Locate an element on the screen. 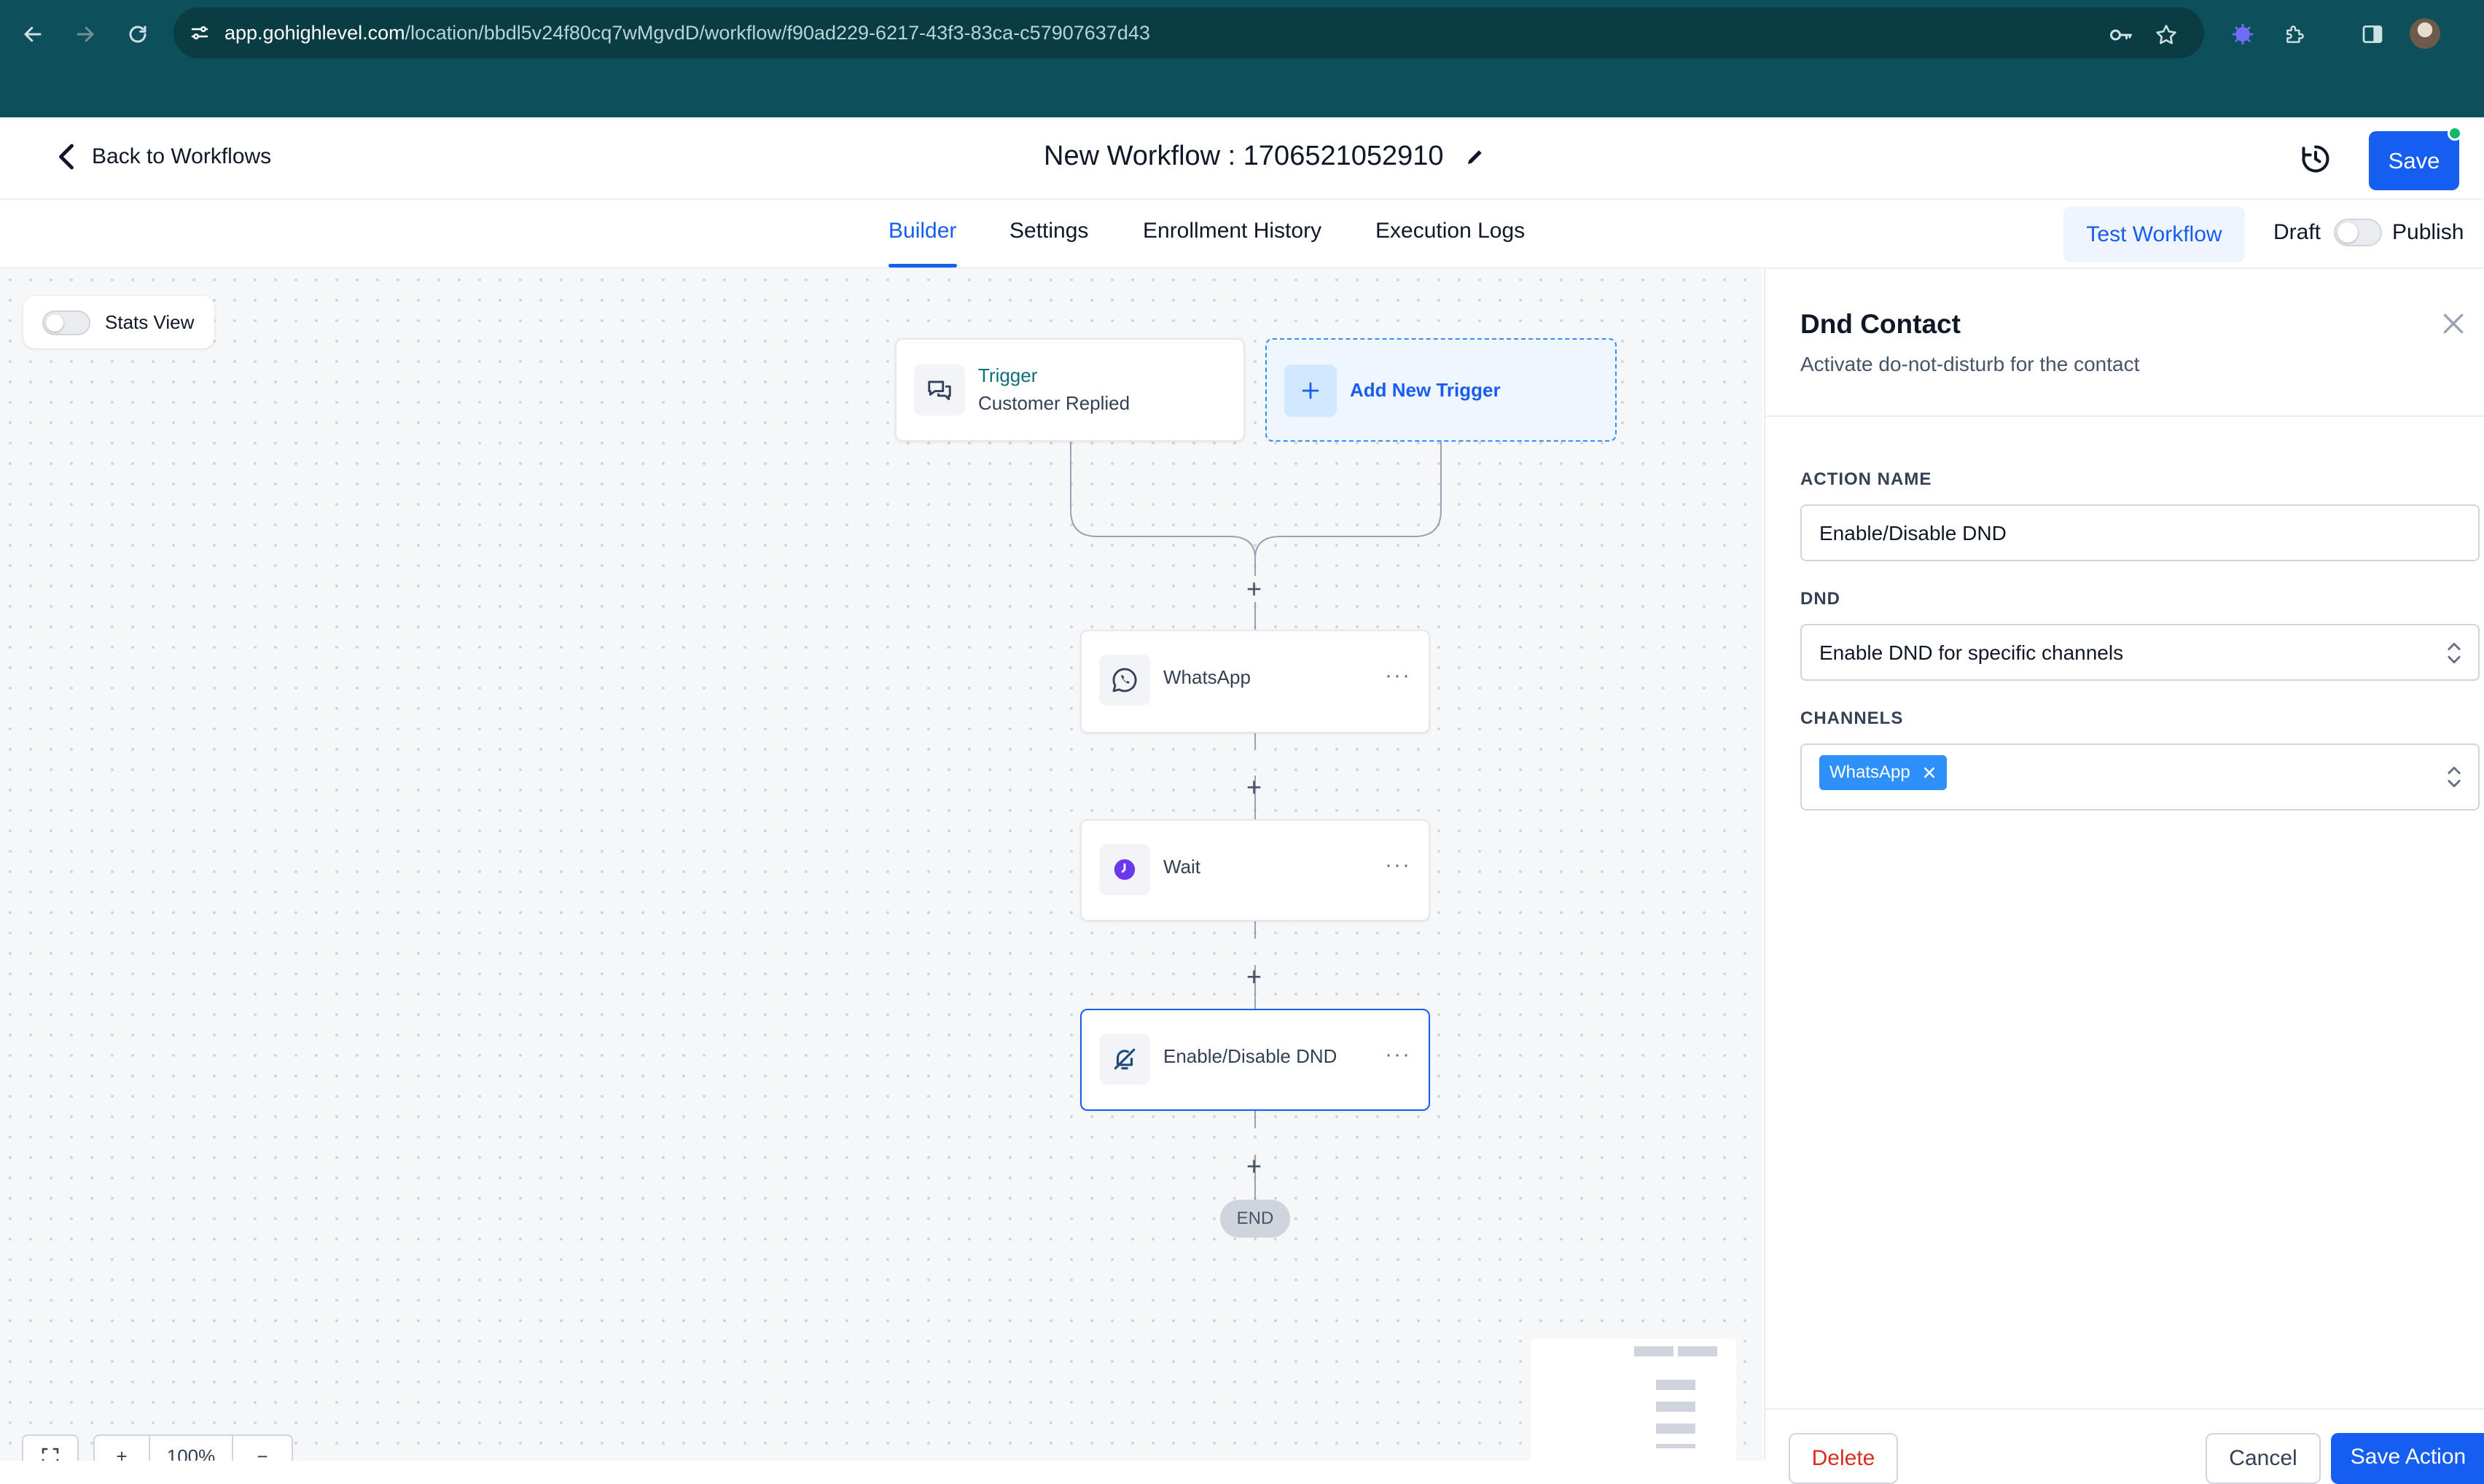 The width and height of the screenshot is (2484, 1484). plus-icon is located at coordinates (1311, 391).